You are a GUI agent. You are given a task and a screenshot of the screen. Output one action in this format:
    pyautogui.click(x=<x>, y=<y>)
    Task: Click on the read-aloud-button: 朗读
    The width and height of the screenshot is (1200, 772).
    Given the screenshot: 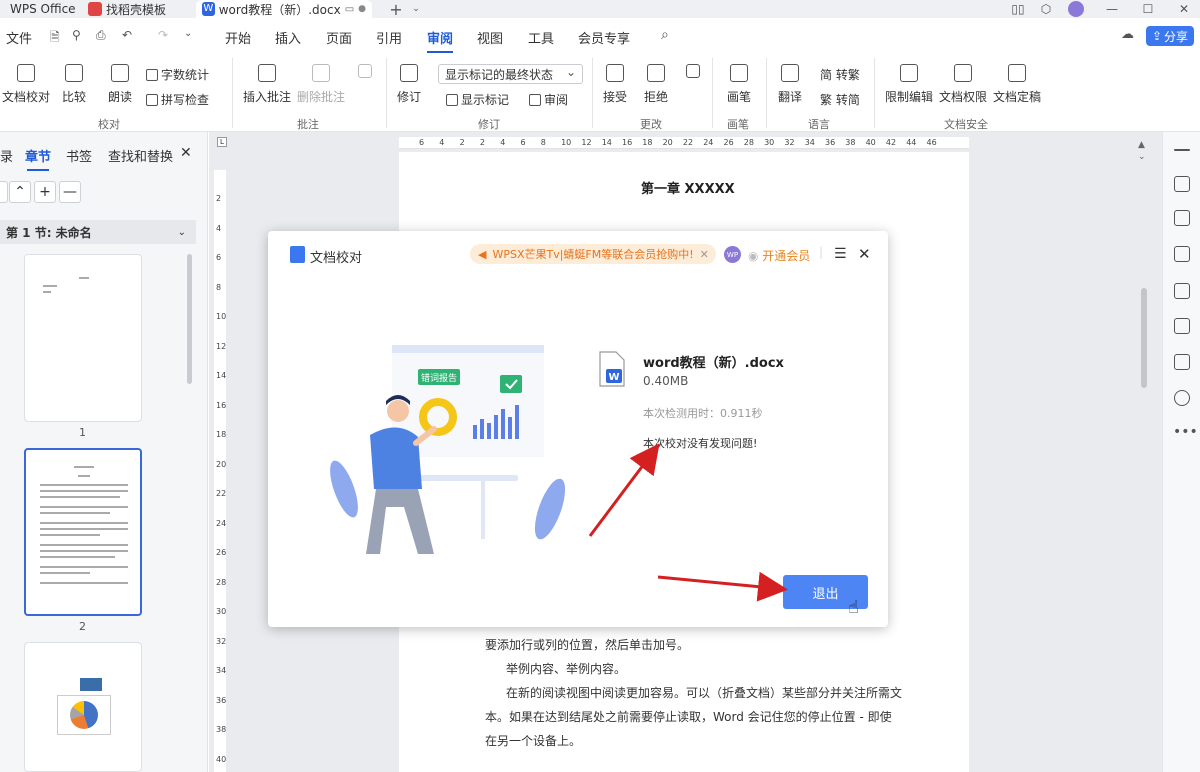 What is the action you would take?
    pyautogui.click(x=120, y=84)
    